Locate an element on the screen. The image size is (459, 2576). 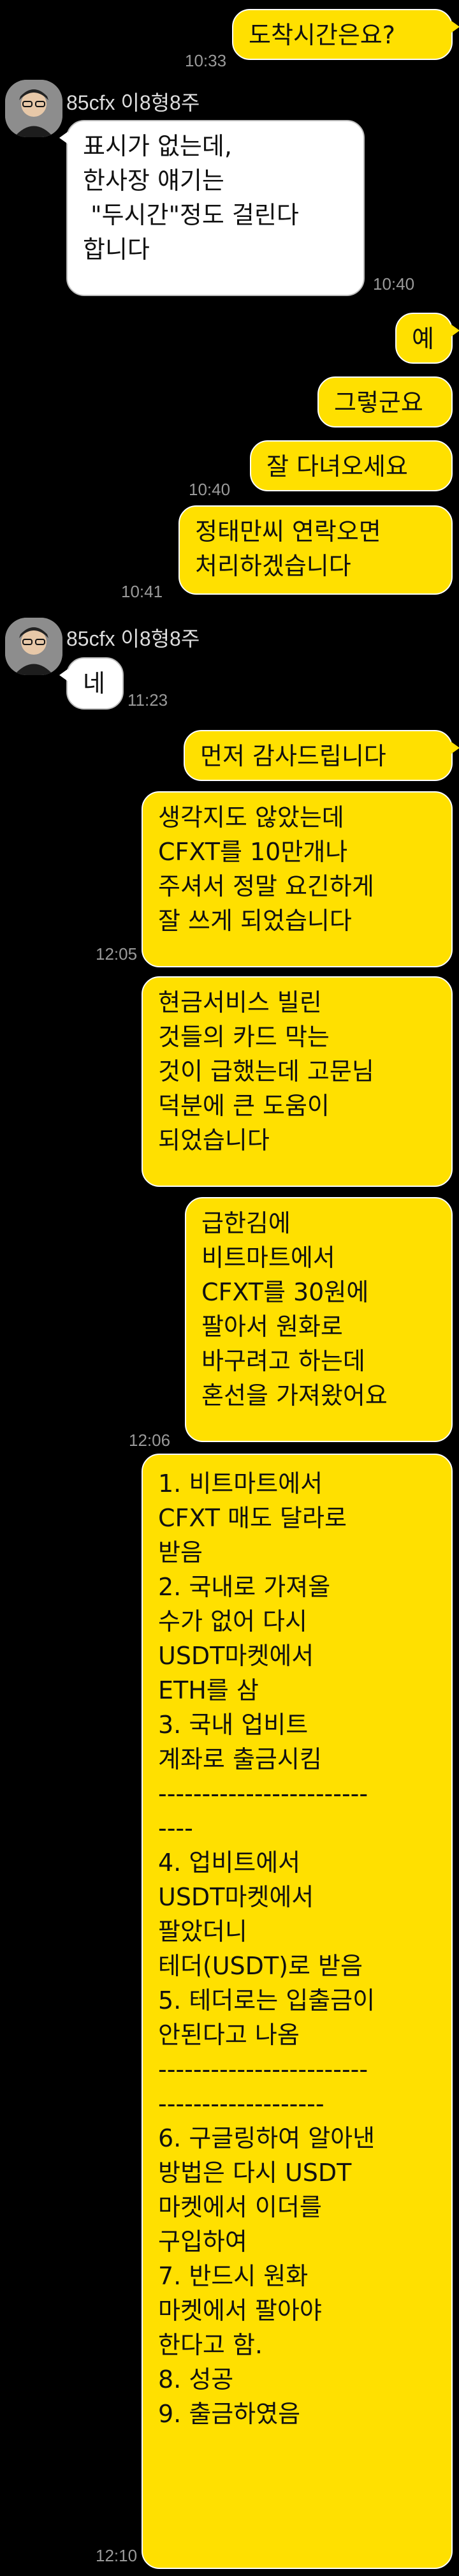
message-bubble: 그렇군요 is located at coordinates (385, 402).